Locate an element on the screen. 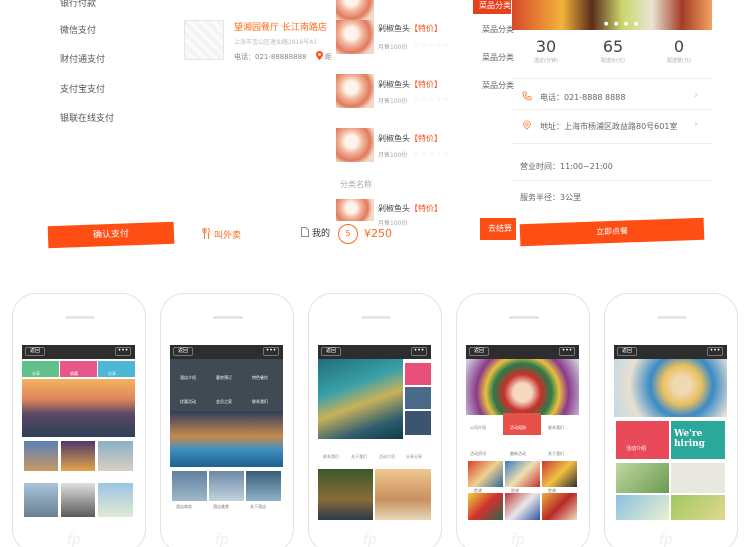 This screenshot has width=750, height=547. stat-delivery-time-label: 送达(分钟) is located at coordinates (546, 61).